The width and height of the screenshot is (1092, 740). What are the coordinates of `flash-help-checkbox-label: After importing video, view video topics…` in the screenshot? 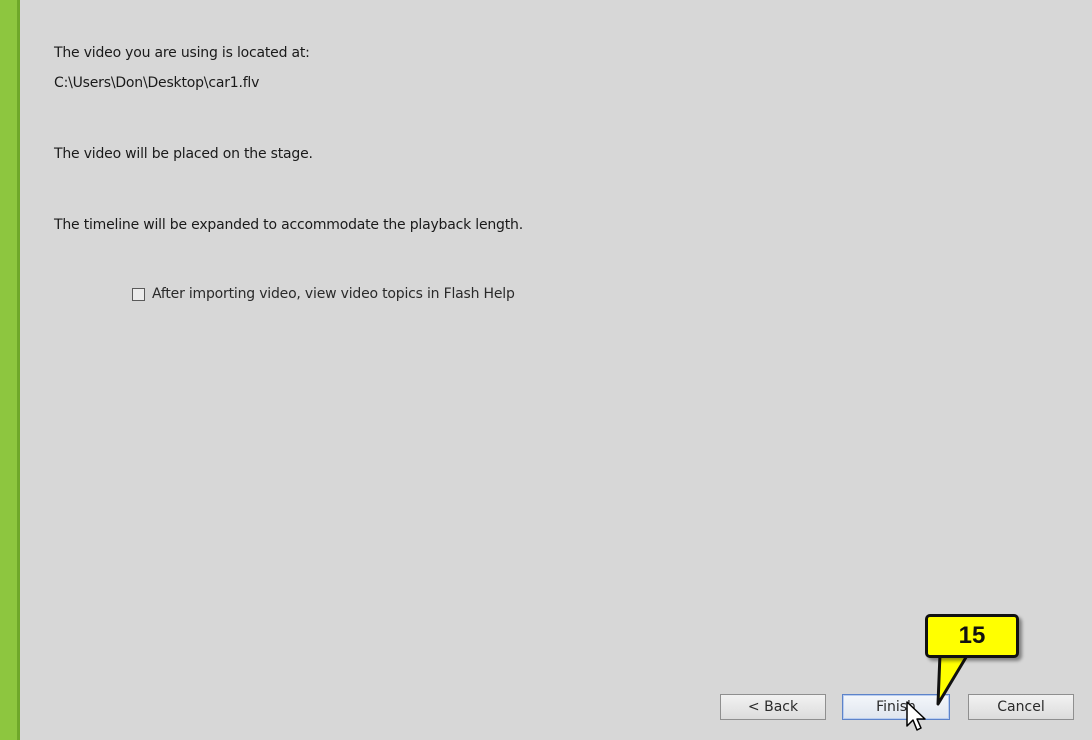 It's located at (333, 294).